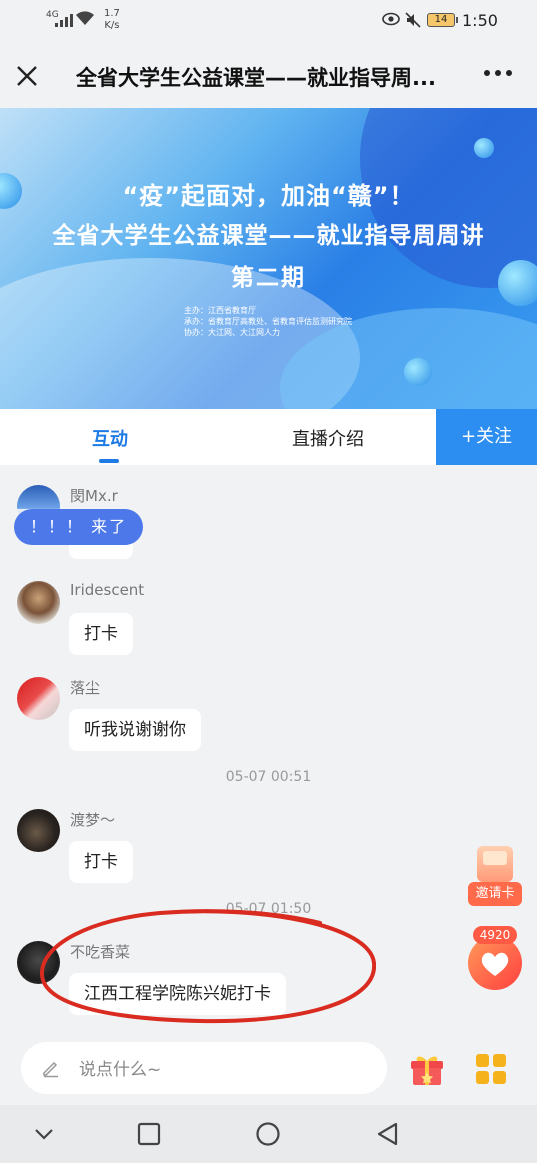 The width and height of the screenshot is (537, 1163). Describe the element at coordinates (391, 19) in the screenshot. I see `eye-icon` at that location.